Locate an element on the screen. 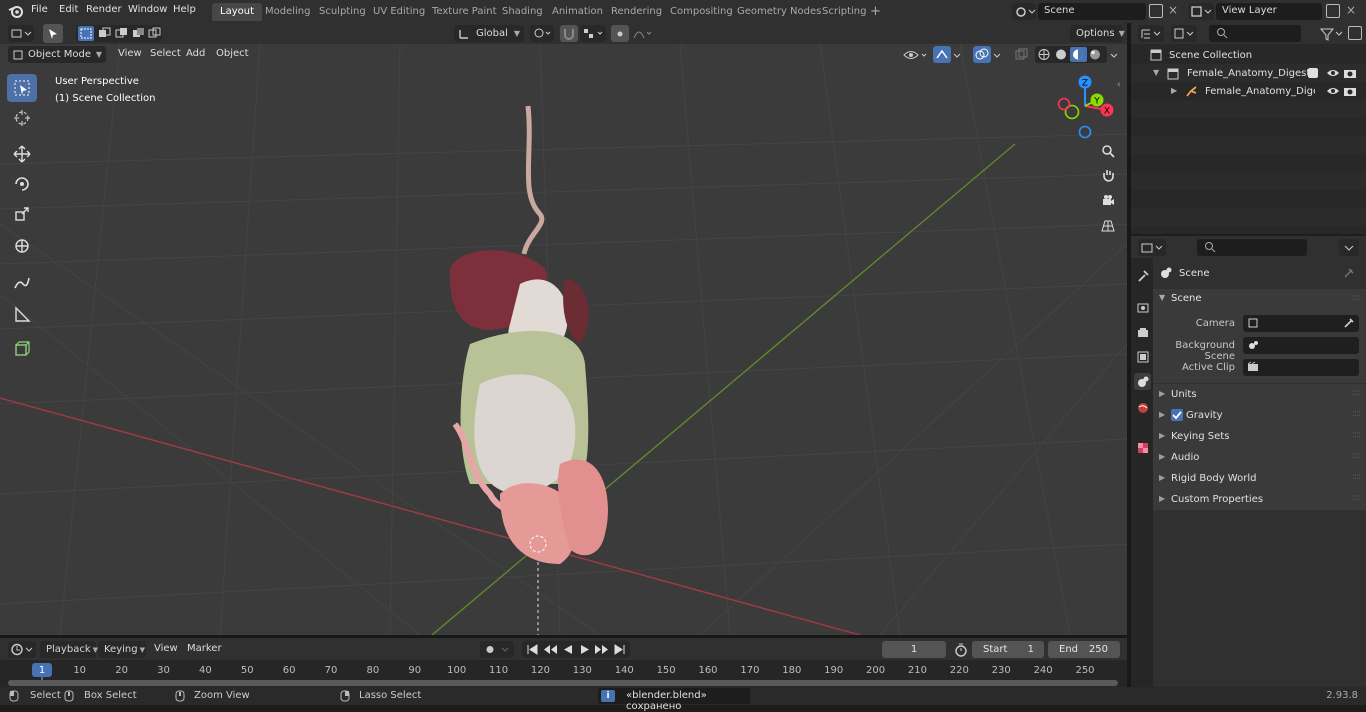 This screenshot has width=1366, height=712. view-layer-tab-icon is located at coordinates (1142, 356).